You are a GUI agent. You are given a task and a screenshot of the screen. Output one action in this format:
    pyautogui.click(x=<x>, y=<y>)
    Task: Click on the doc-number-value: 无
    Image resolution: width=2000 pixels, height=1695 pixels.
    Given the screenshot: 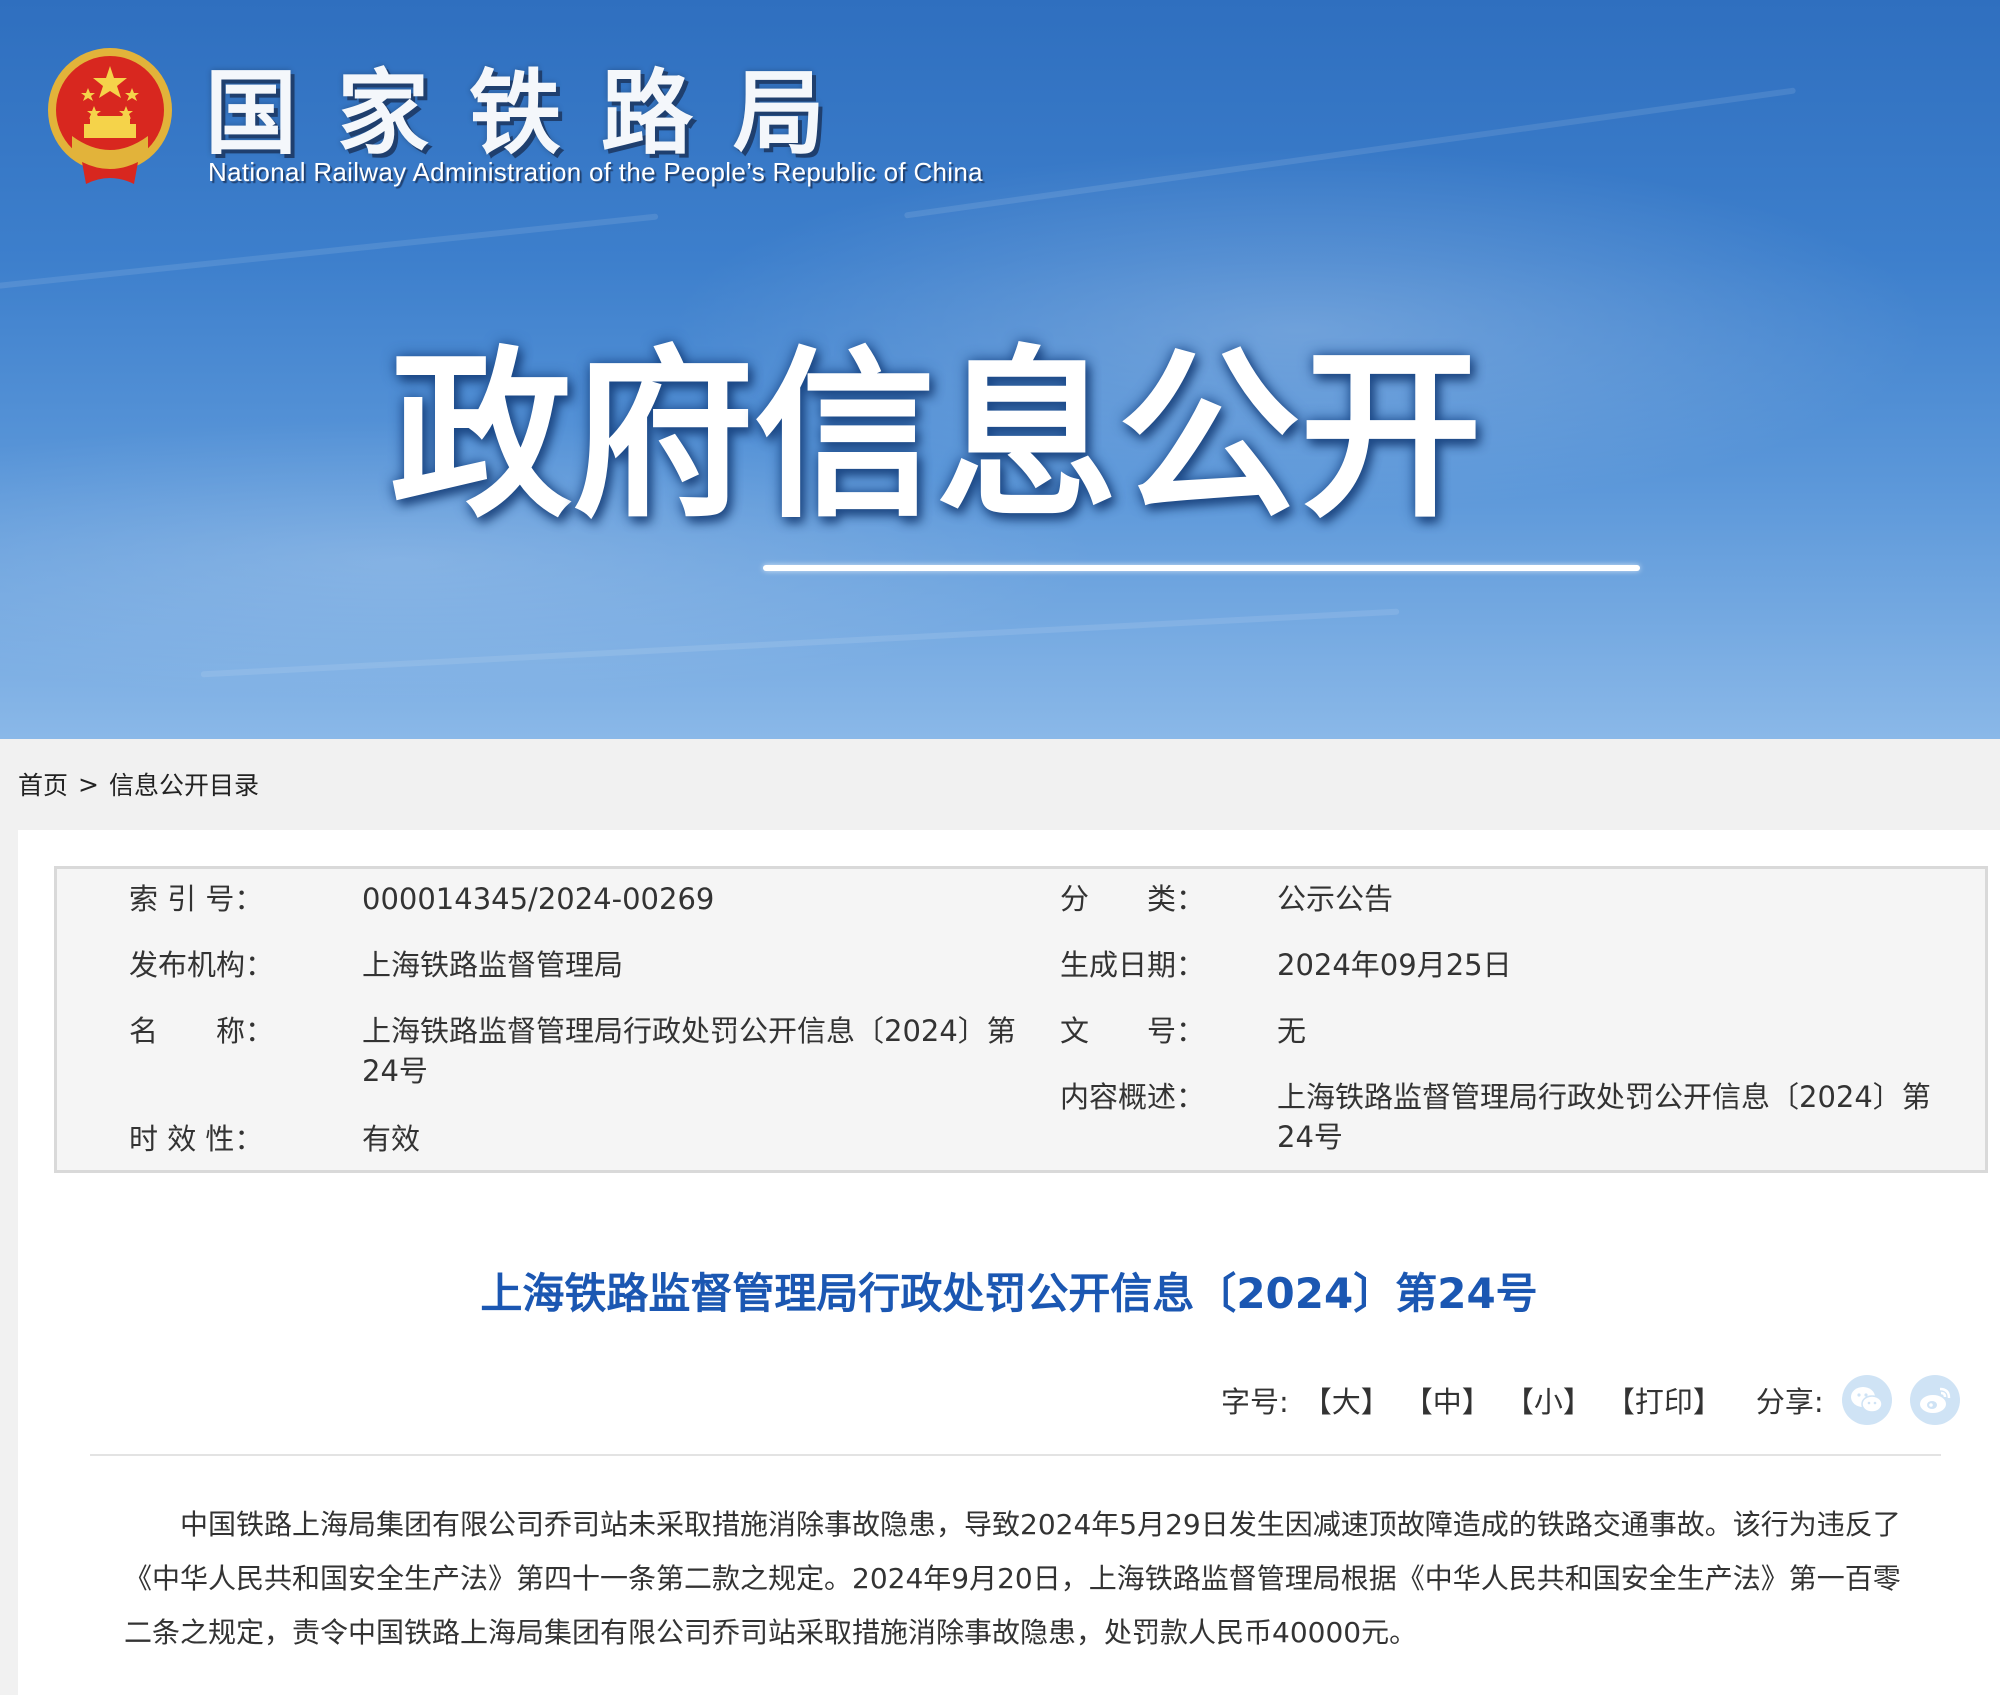 What is the action you would take?
    pyautogui.click(x=1292, y=1031)
    